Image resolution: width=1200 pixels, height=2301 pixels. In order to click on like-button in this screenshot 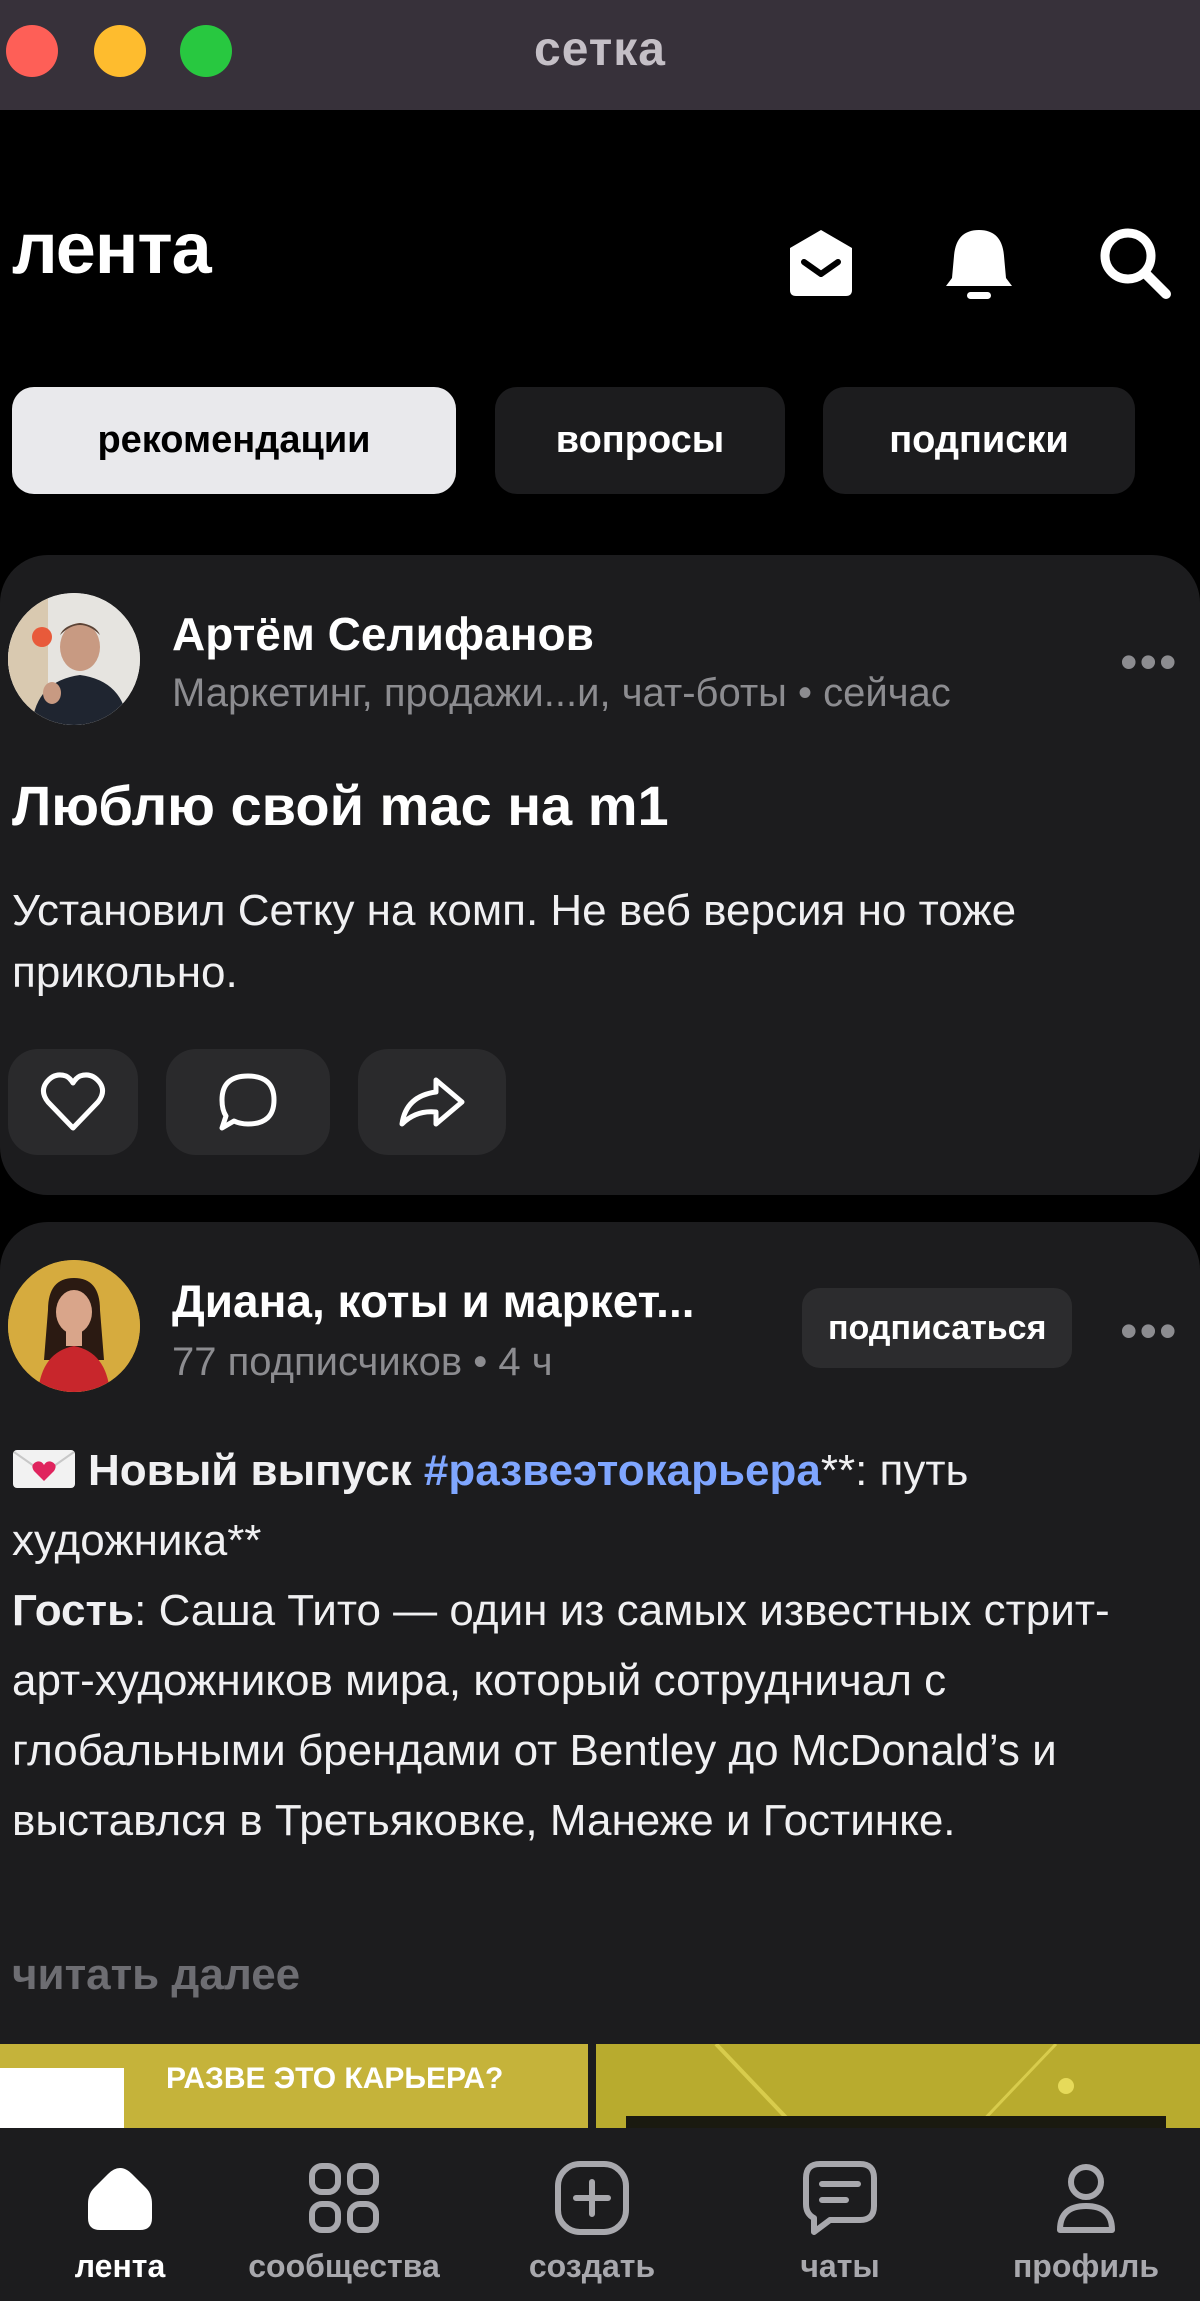, I will do `click(73, 1102)`.